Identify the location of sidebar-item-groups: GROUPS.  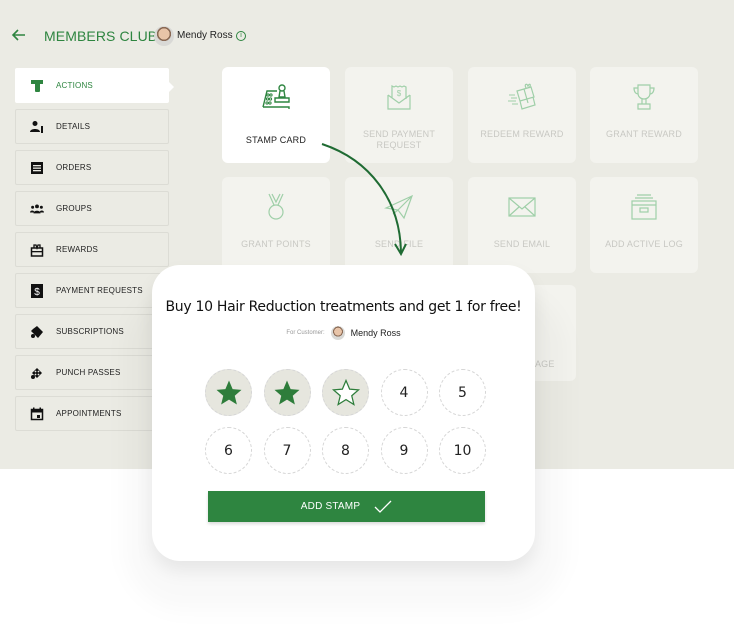
(92, 208).